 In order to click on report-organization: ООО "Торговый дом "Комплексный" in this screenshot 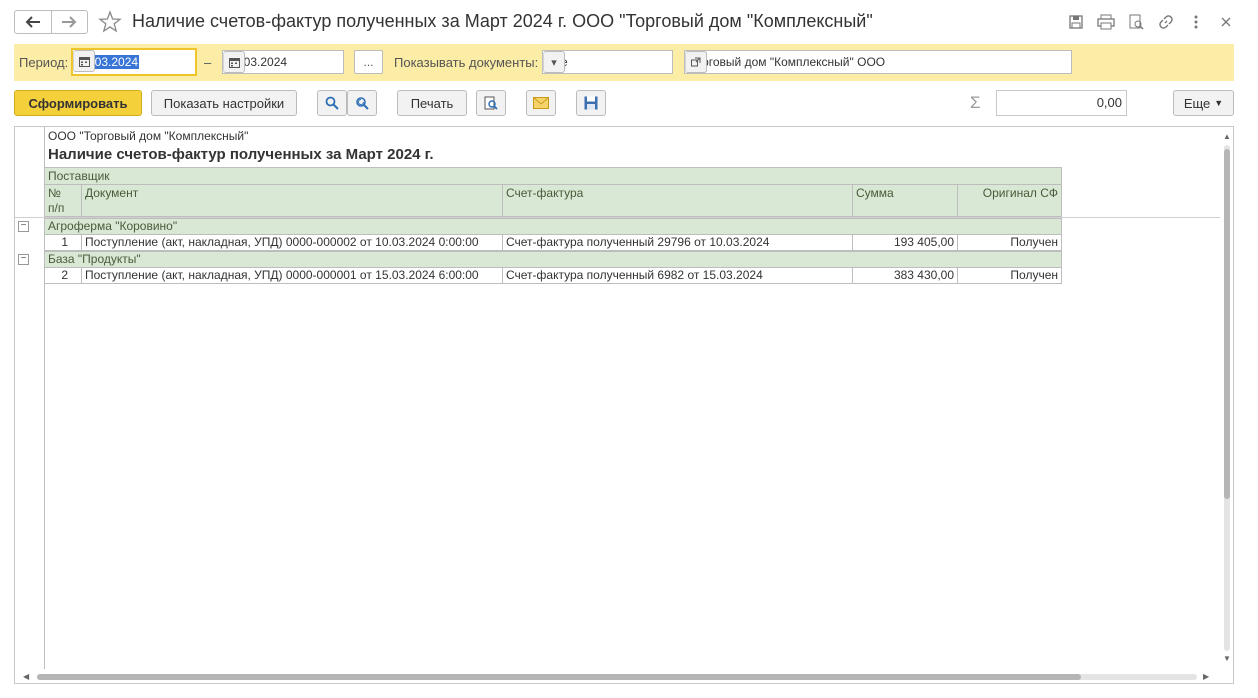, I will do `click(148, 136)`.